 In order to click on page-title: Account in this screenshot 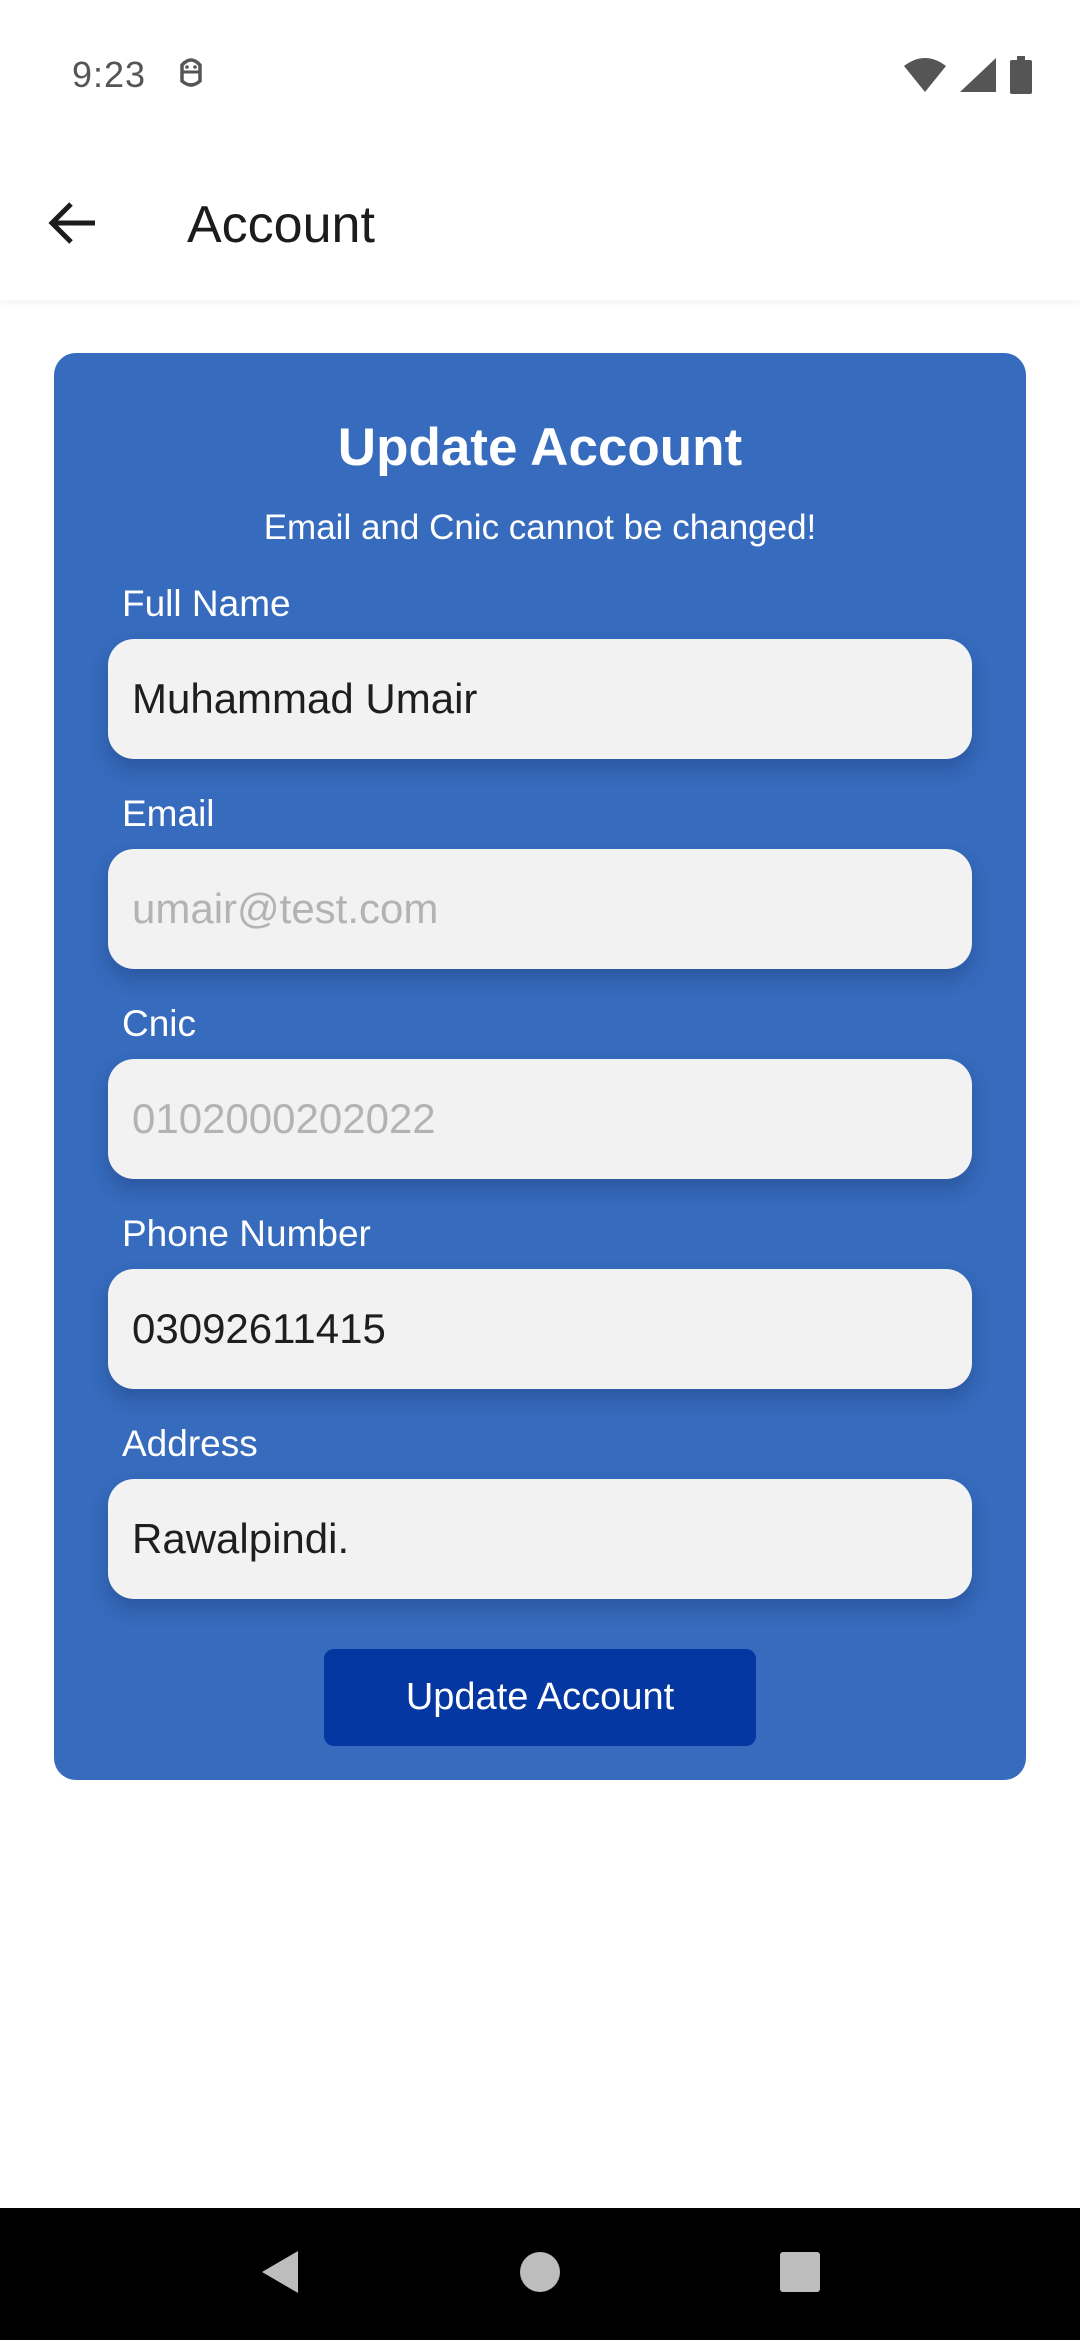, I will do `click(281, 225)`.